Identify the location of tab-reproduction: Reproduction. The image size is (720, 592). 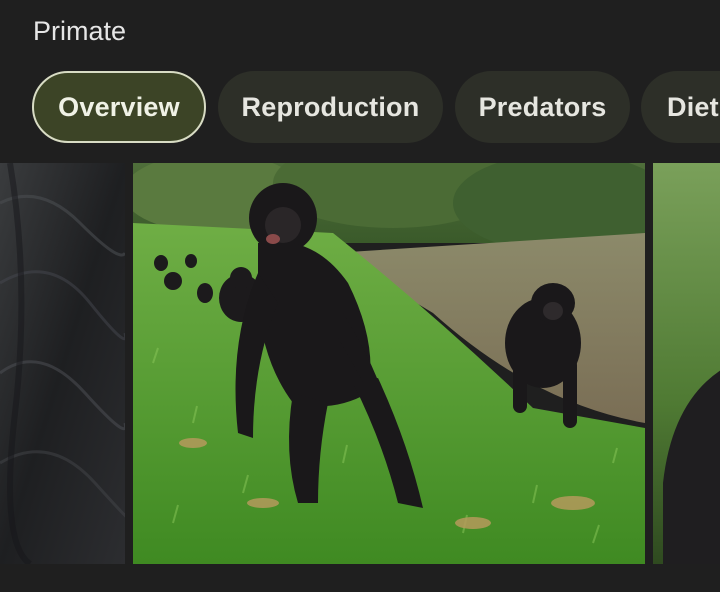
(330, 107).